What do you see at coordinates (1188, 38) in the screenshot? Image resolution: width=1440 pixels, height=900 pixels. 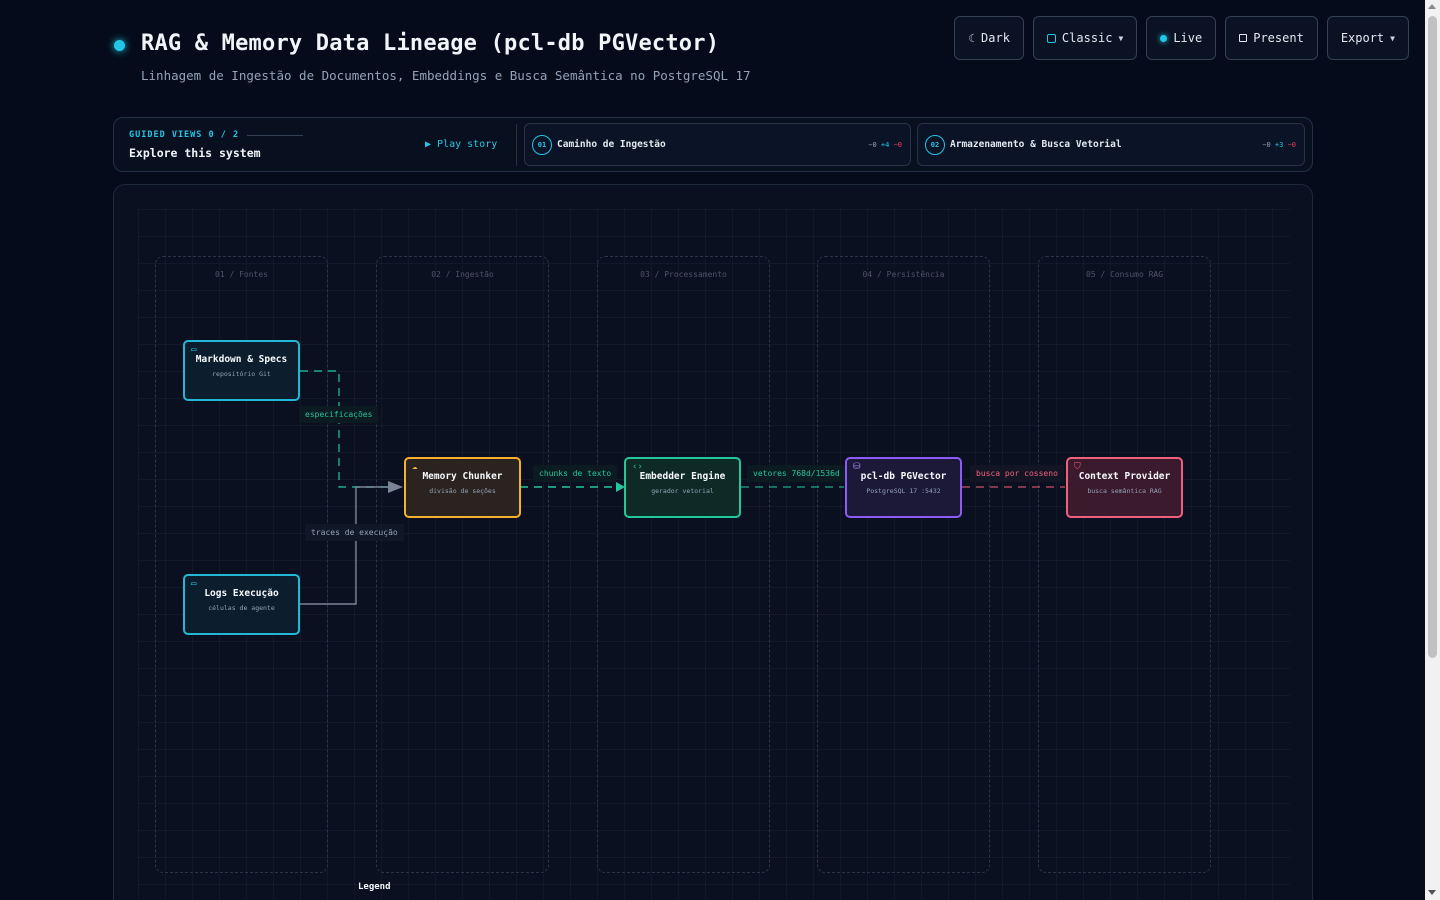 I see `live-label: Live` at bounding box center [1188, 38].